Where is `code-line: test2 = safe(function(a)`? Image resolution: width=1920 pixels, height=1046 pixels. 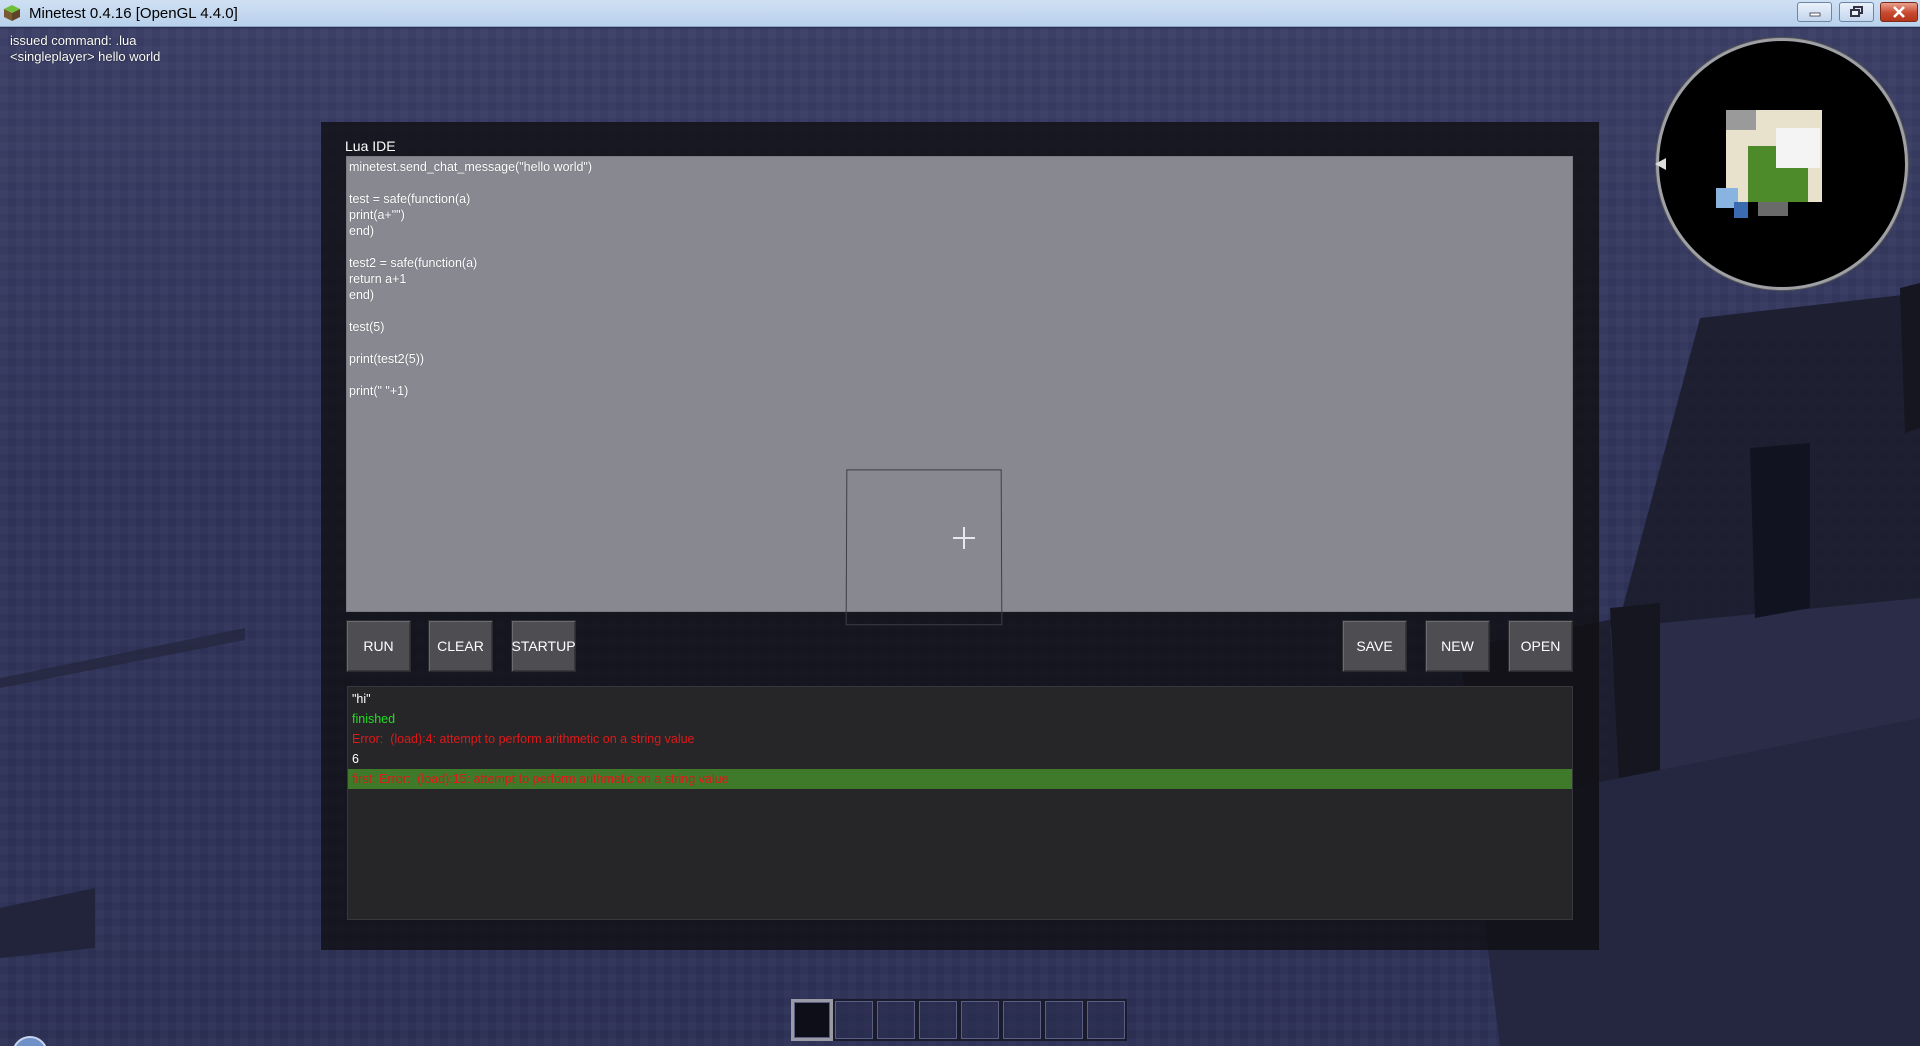 code-line: test2 = safe(function(a) is located at coordinates (413, 263).